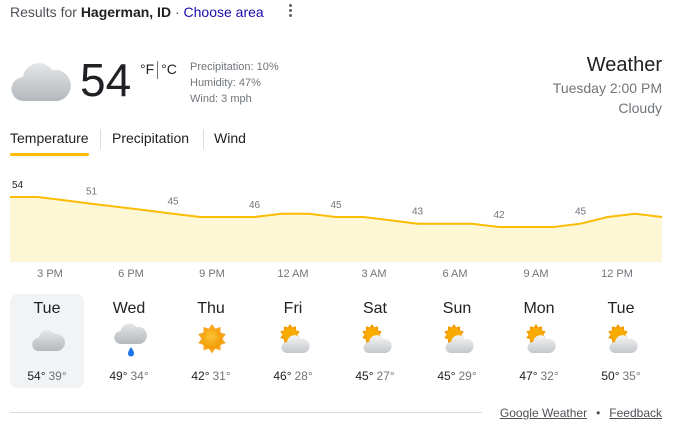 The image size is (680, 439). Describe the element at coordinates (499, 215) in the screenshot. I see `temperature-label: 42` at that location.